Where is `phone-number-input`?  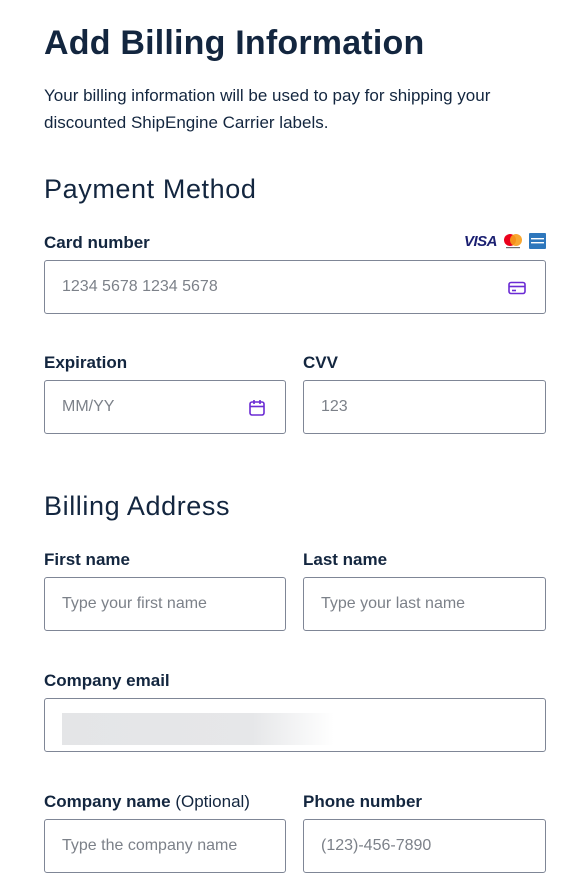
phone-number-input is located at coordinates (424, 846).